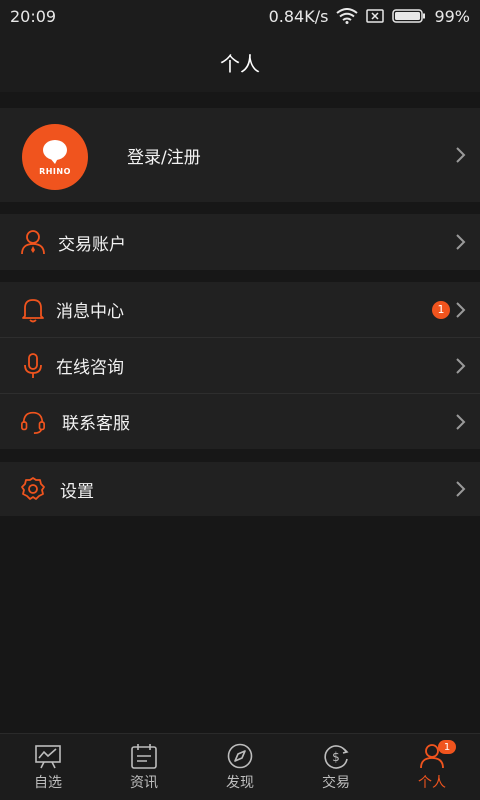 The width and height of the screenshot is (480, 800). What do you see at coordinates (240, 365) in the screenshot?
I see `menu-item-online-consult: 在线咨询` at bounding box center [240, 365].